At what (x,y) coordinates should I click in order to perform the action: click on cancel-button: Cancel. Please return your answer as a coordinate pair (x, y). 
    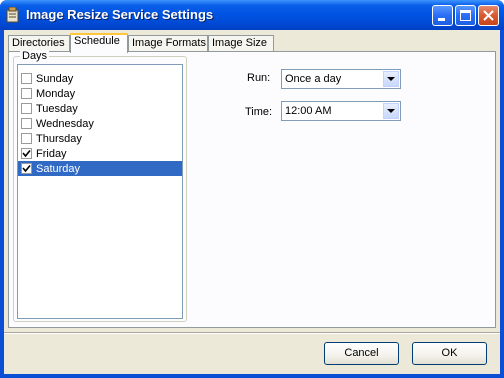
    Looking at the image, I should click on (361, 353).